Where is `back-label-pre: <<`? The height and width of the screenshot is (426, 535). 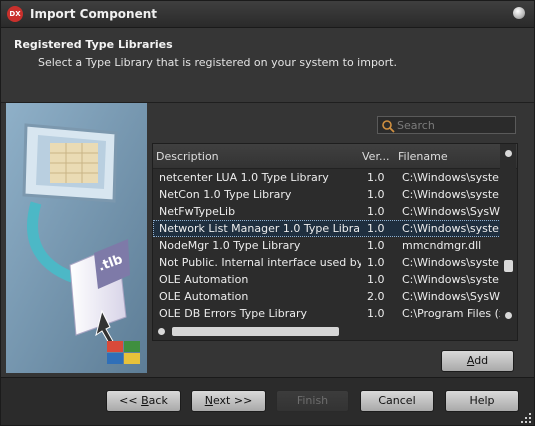 back-label-pre: << is located at coordinates (130, 400).